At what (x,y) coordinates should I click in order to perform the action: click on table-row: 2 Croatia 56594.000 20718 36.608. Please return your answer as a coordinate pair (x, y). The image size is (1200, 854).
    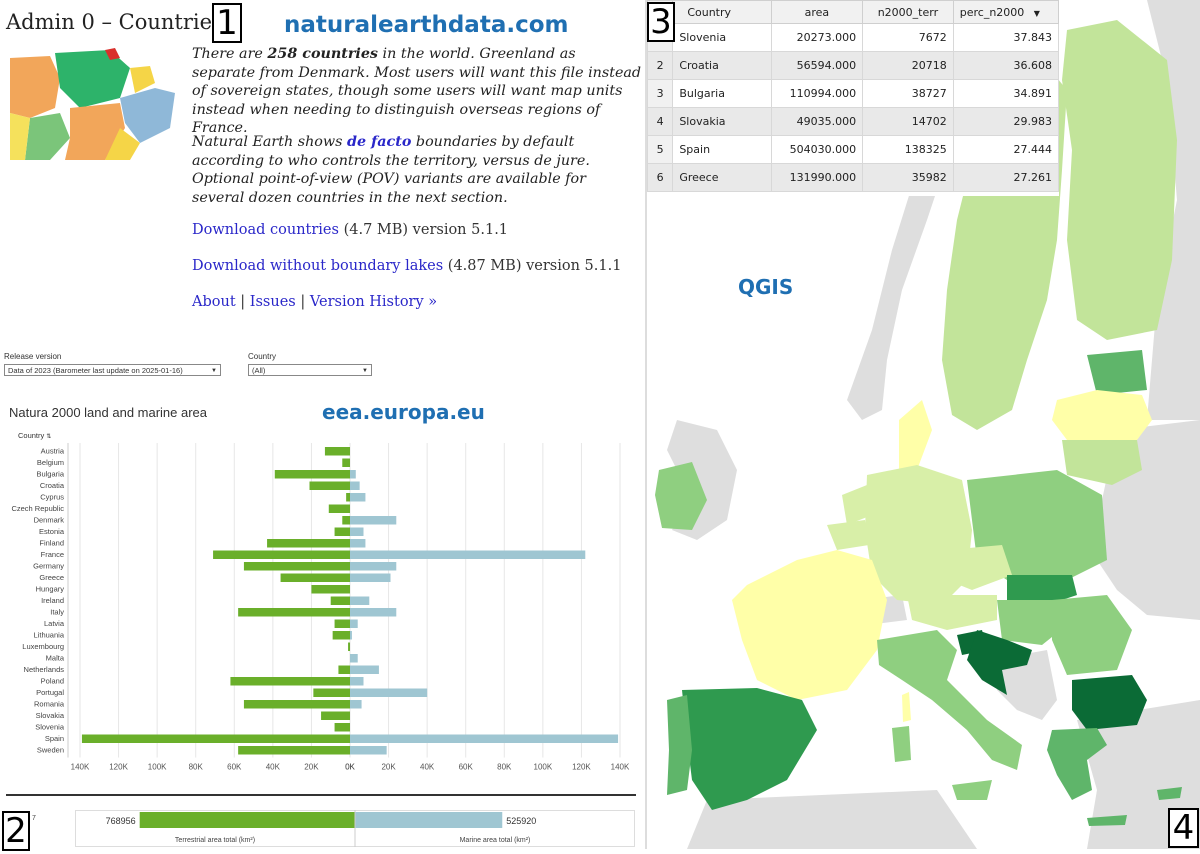
    Looking at the image, I should click on (853, 65).